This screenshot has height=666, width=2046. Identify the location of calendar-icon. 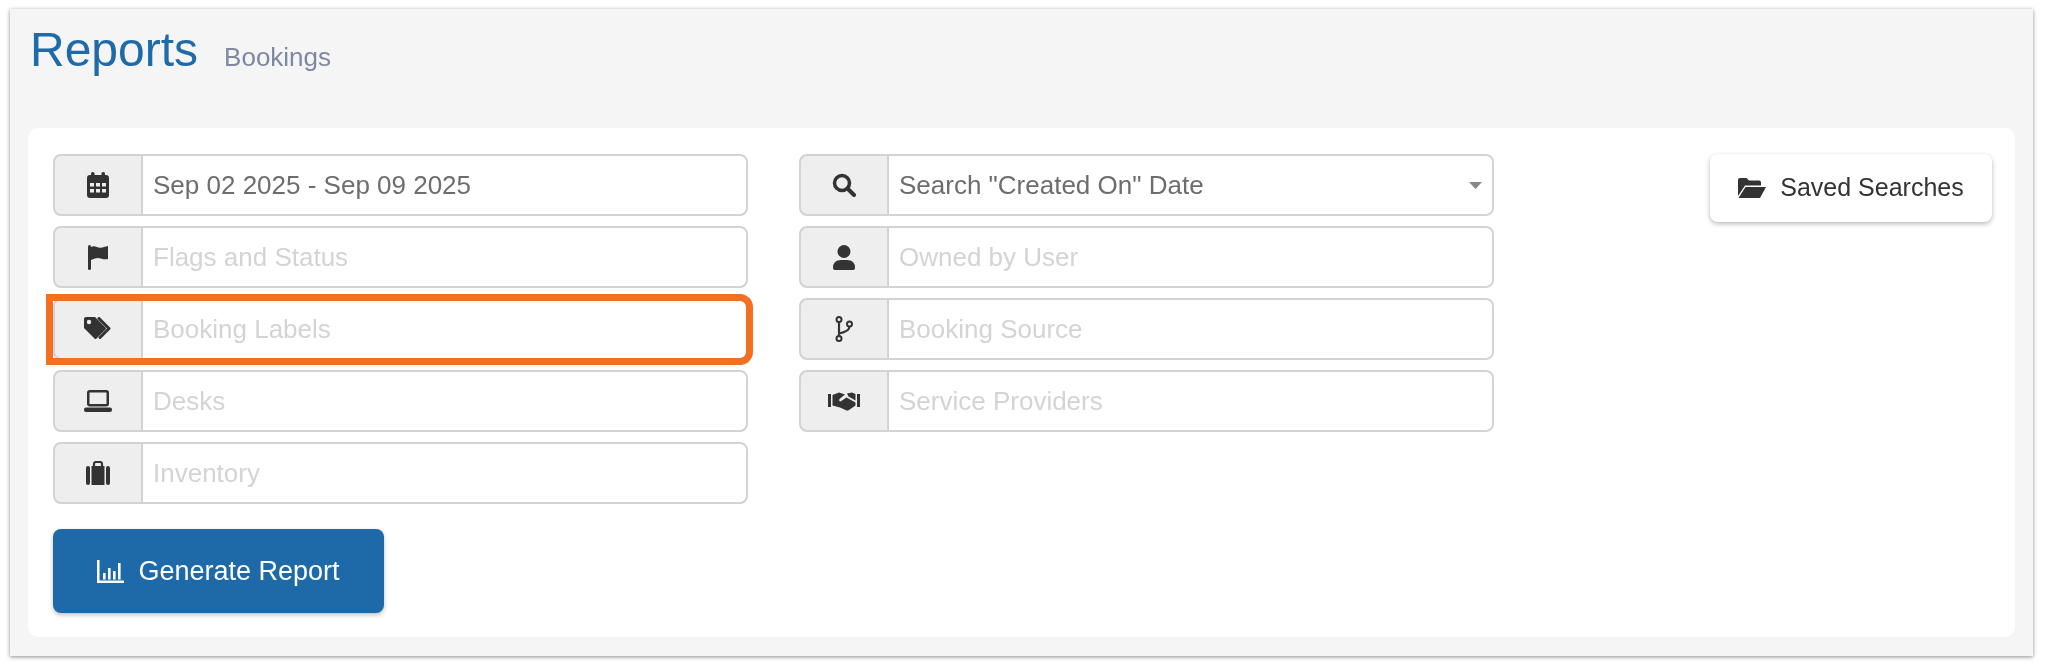
(98, 185).